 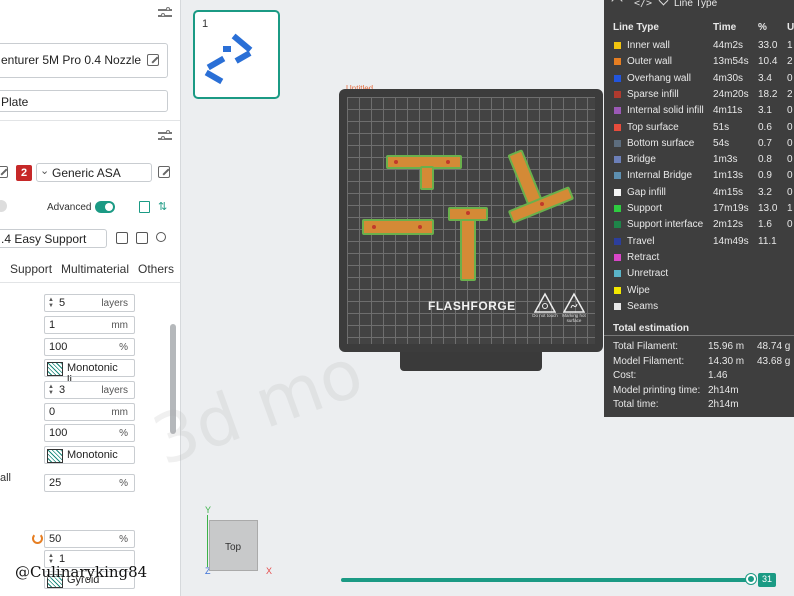 What do you see at coordinates (6, 478) in the screenshot?
I see `wall-param-label: all` at bounding box center [6, 478].